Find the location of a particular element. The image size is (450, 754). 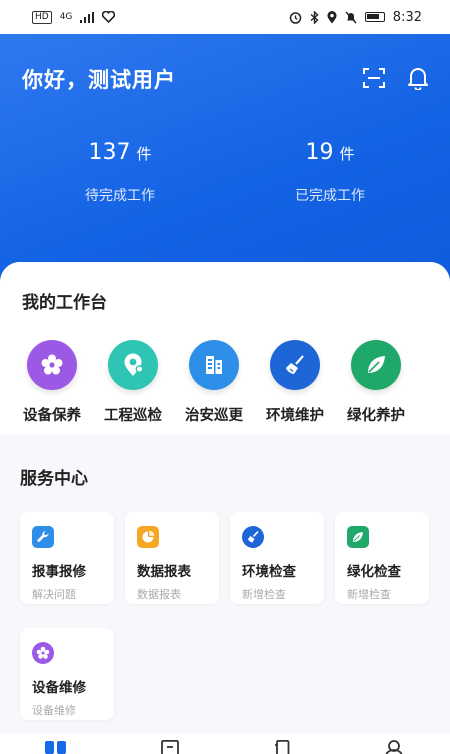

service-card-title: 绿化检查 is located at coordinates (374, 572).